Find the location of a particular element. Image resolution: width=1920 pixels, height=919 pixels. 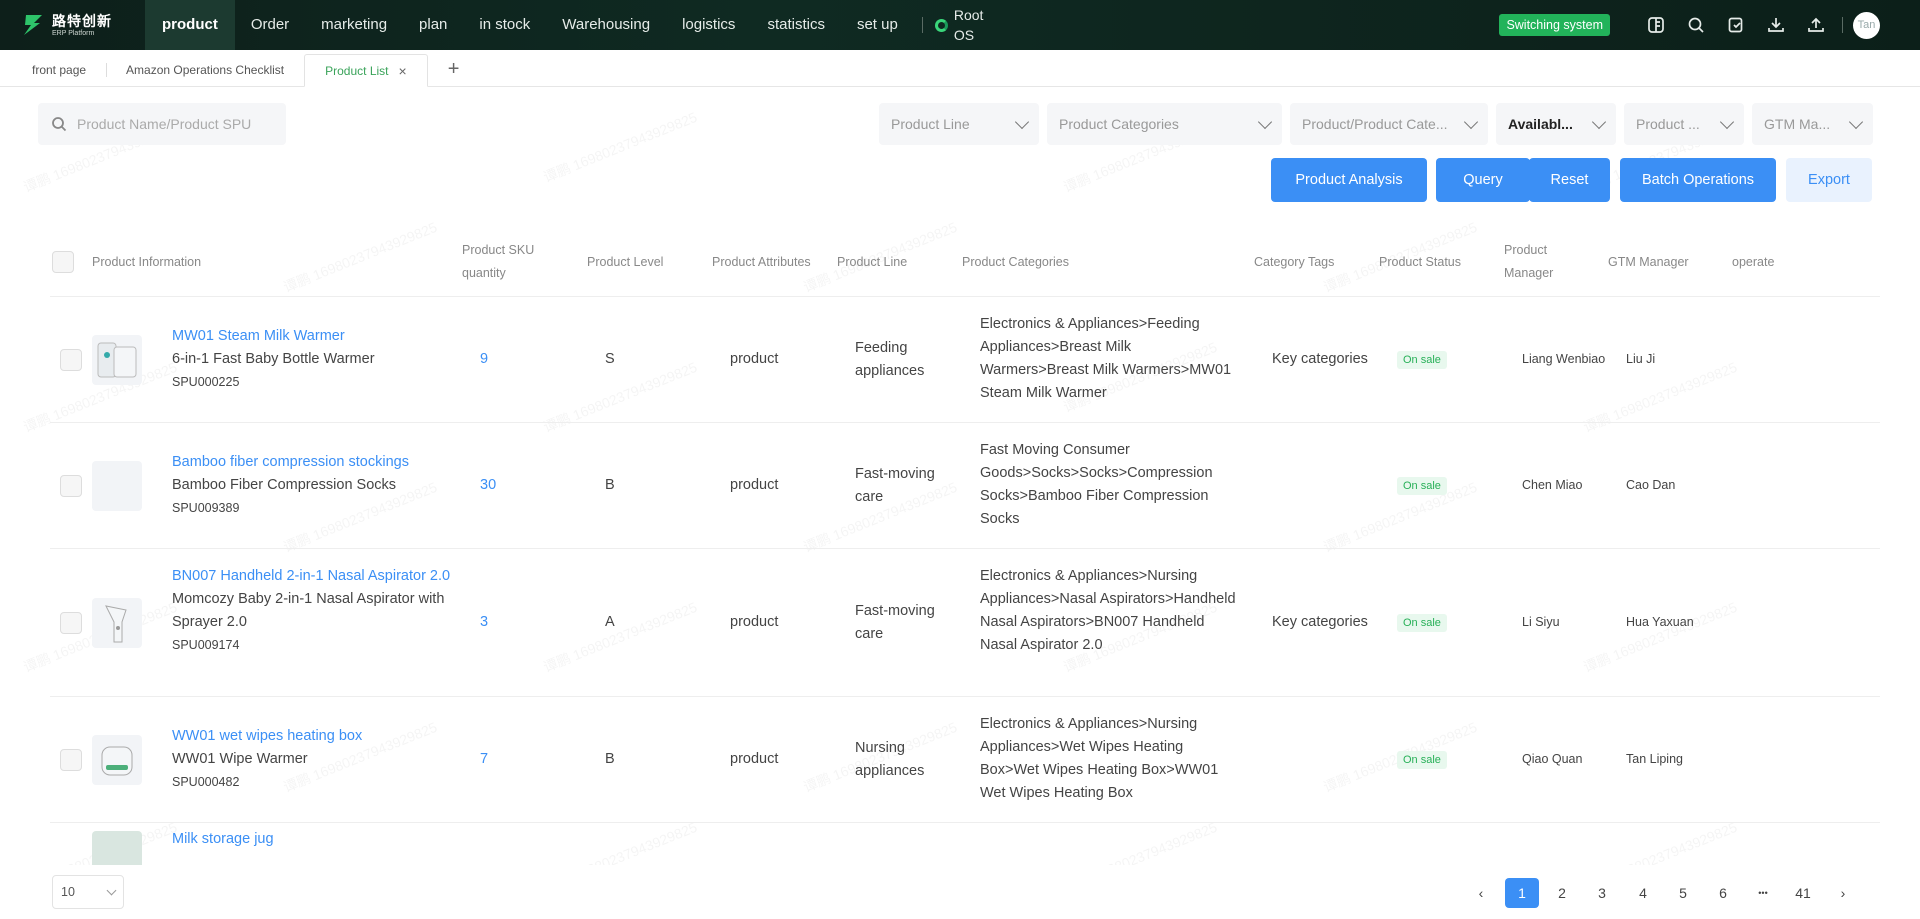

product-name-link: MW01 Steam Milk Warmer is located at coordinates (317, 336).